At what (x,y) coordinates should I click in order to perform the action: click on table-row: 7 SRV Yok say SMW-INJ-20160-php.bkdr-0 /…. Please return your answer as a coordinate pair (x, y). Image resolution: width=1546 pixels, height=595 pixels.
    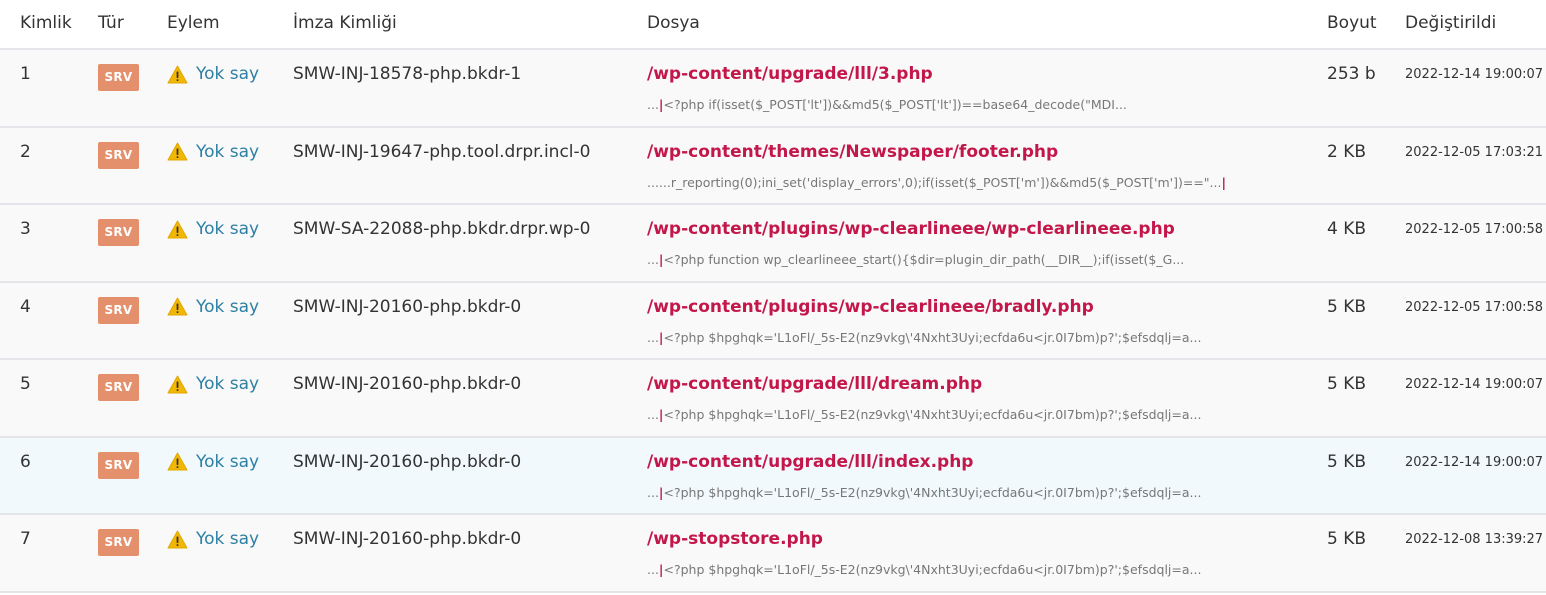
    Looking at the image, I should click on (773, 554).